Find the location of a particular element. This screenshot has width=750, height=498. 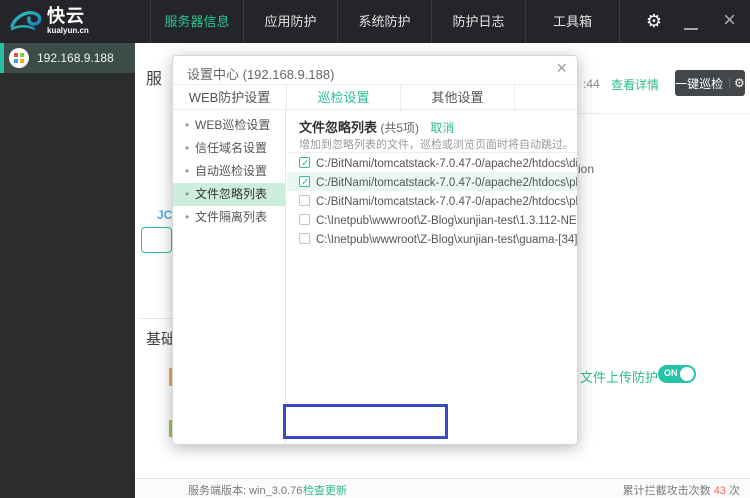

menu-item-auto-scan: • 自动巡检设置 is located at coordinates (229, 171).